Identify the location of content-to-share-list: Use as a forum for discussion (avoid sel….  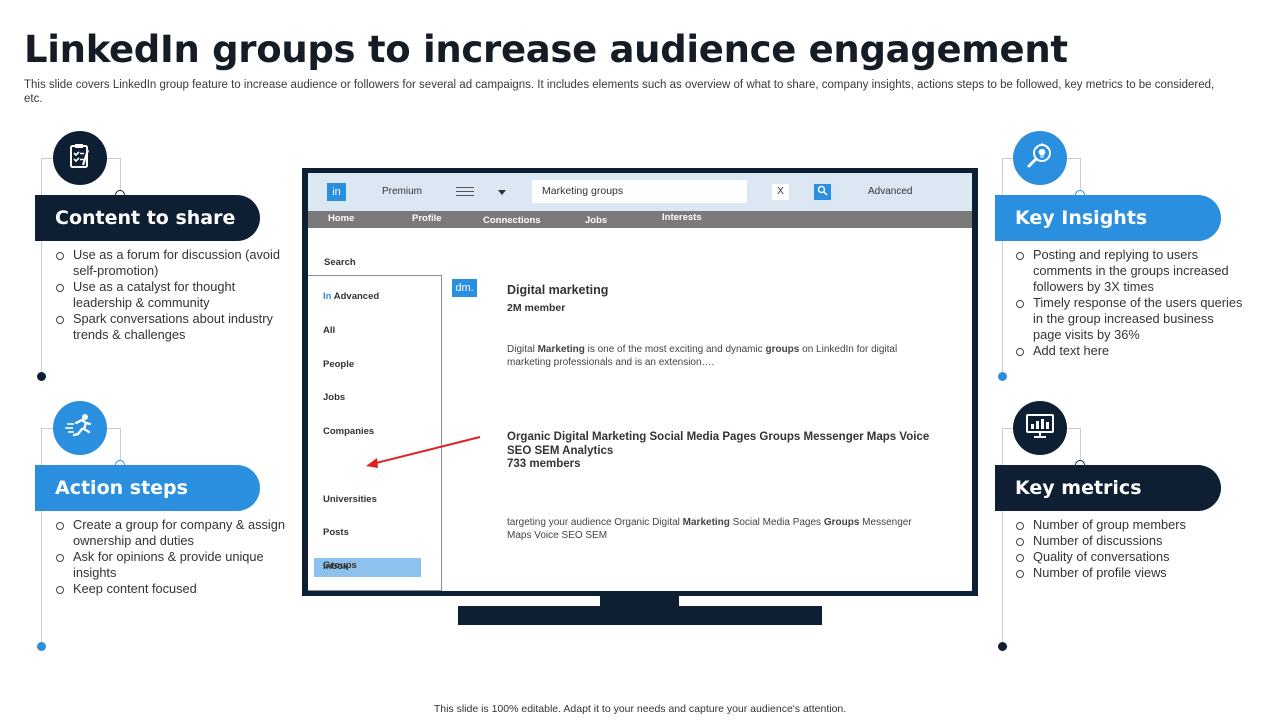
(172, 295).